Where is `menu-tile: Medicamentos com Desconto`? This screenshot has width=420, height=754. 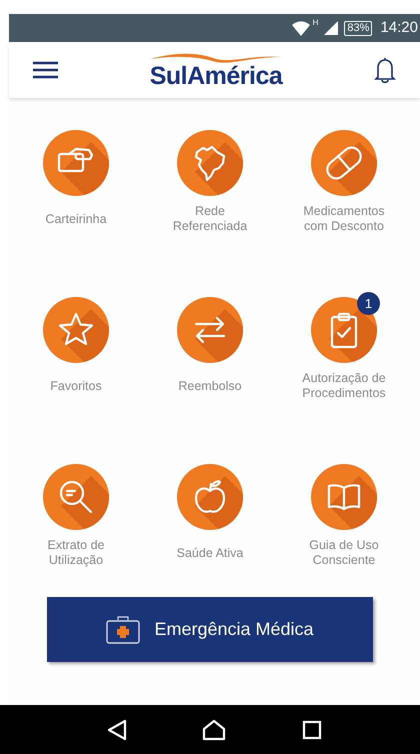
menu-tile: Medicamentos com Desconto is located at coordinates (344, 180).